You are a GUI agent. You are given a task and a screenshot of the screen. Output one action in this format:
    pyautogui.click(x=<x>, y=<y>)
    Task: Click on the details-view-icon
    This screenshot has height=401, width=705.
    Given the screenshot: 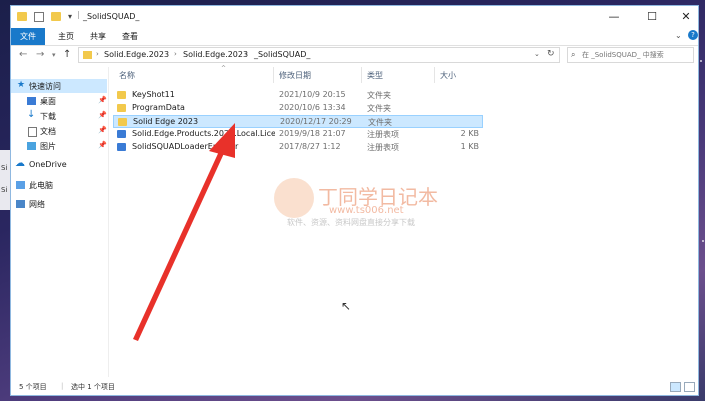 What is the action you would take?
    pyautogui.click(x=675, y=387)
    